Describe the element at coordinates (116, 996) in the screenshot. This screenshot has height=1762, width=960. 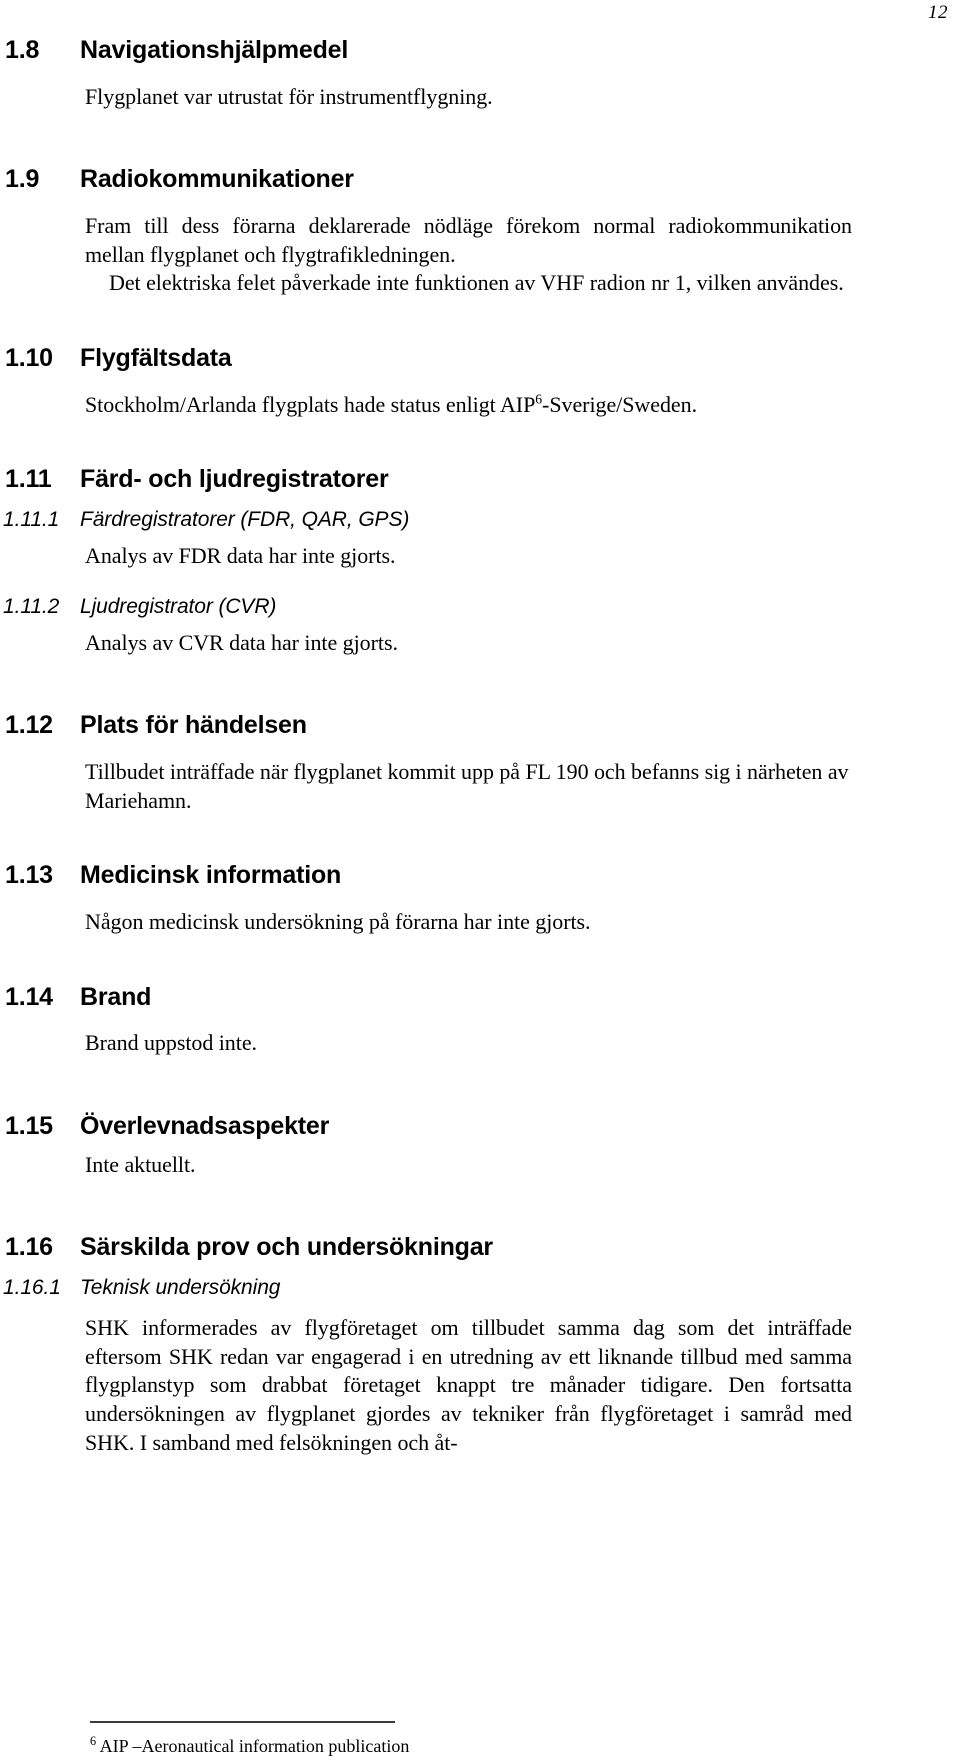
I see `section-title: Brand` at that location.